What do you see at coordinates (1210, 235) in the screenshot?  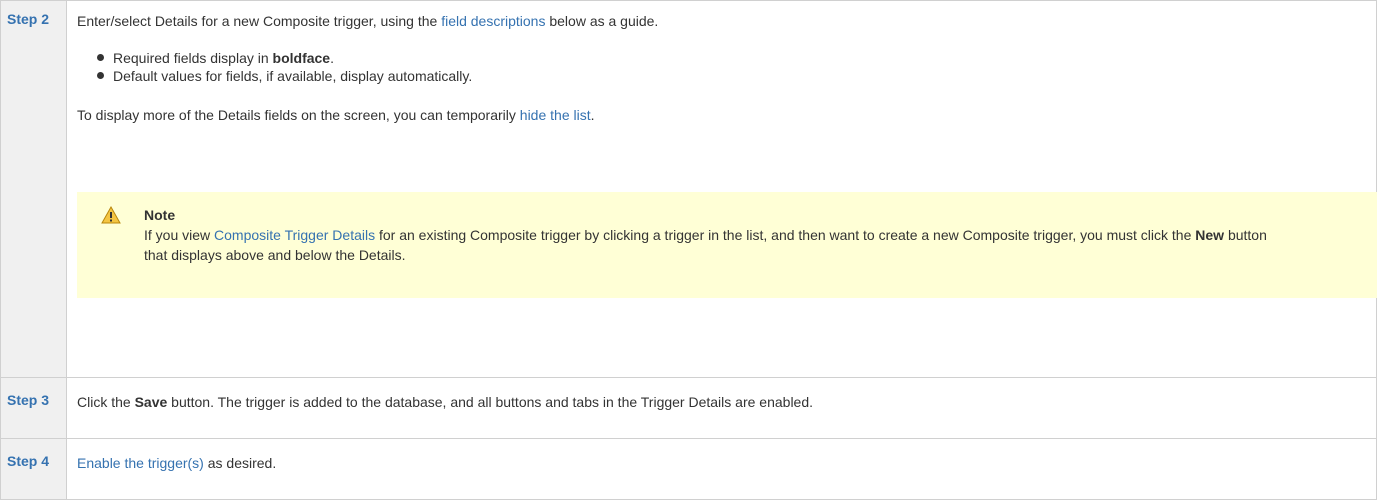 I see `note-bold: New` at bounding box center [1210, 235].